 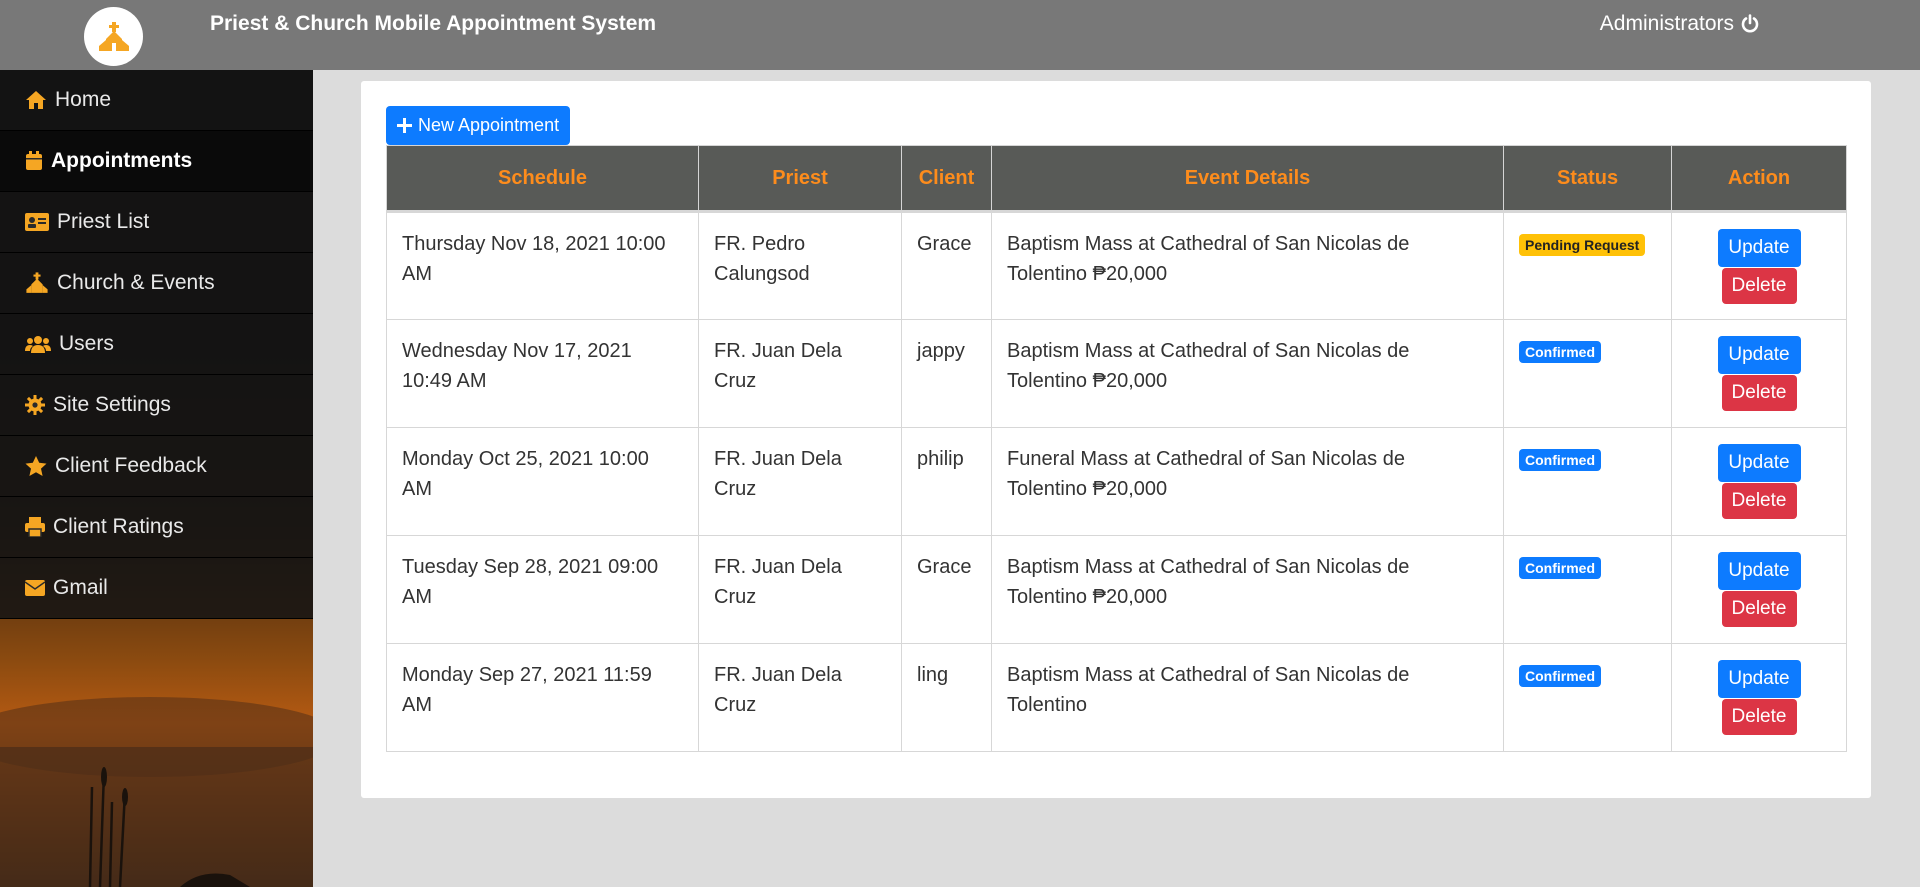 I want to click on sidebar-item-priest-list: Priest List, so click(x=156, y=222).